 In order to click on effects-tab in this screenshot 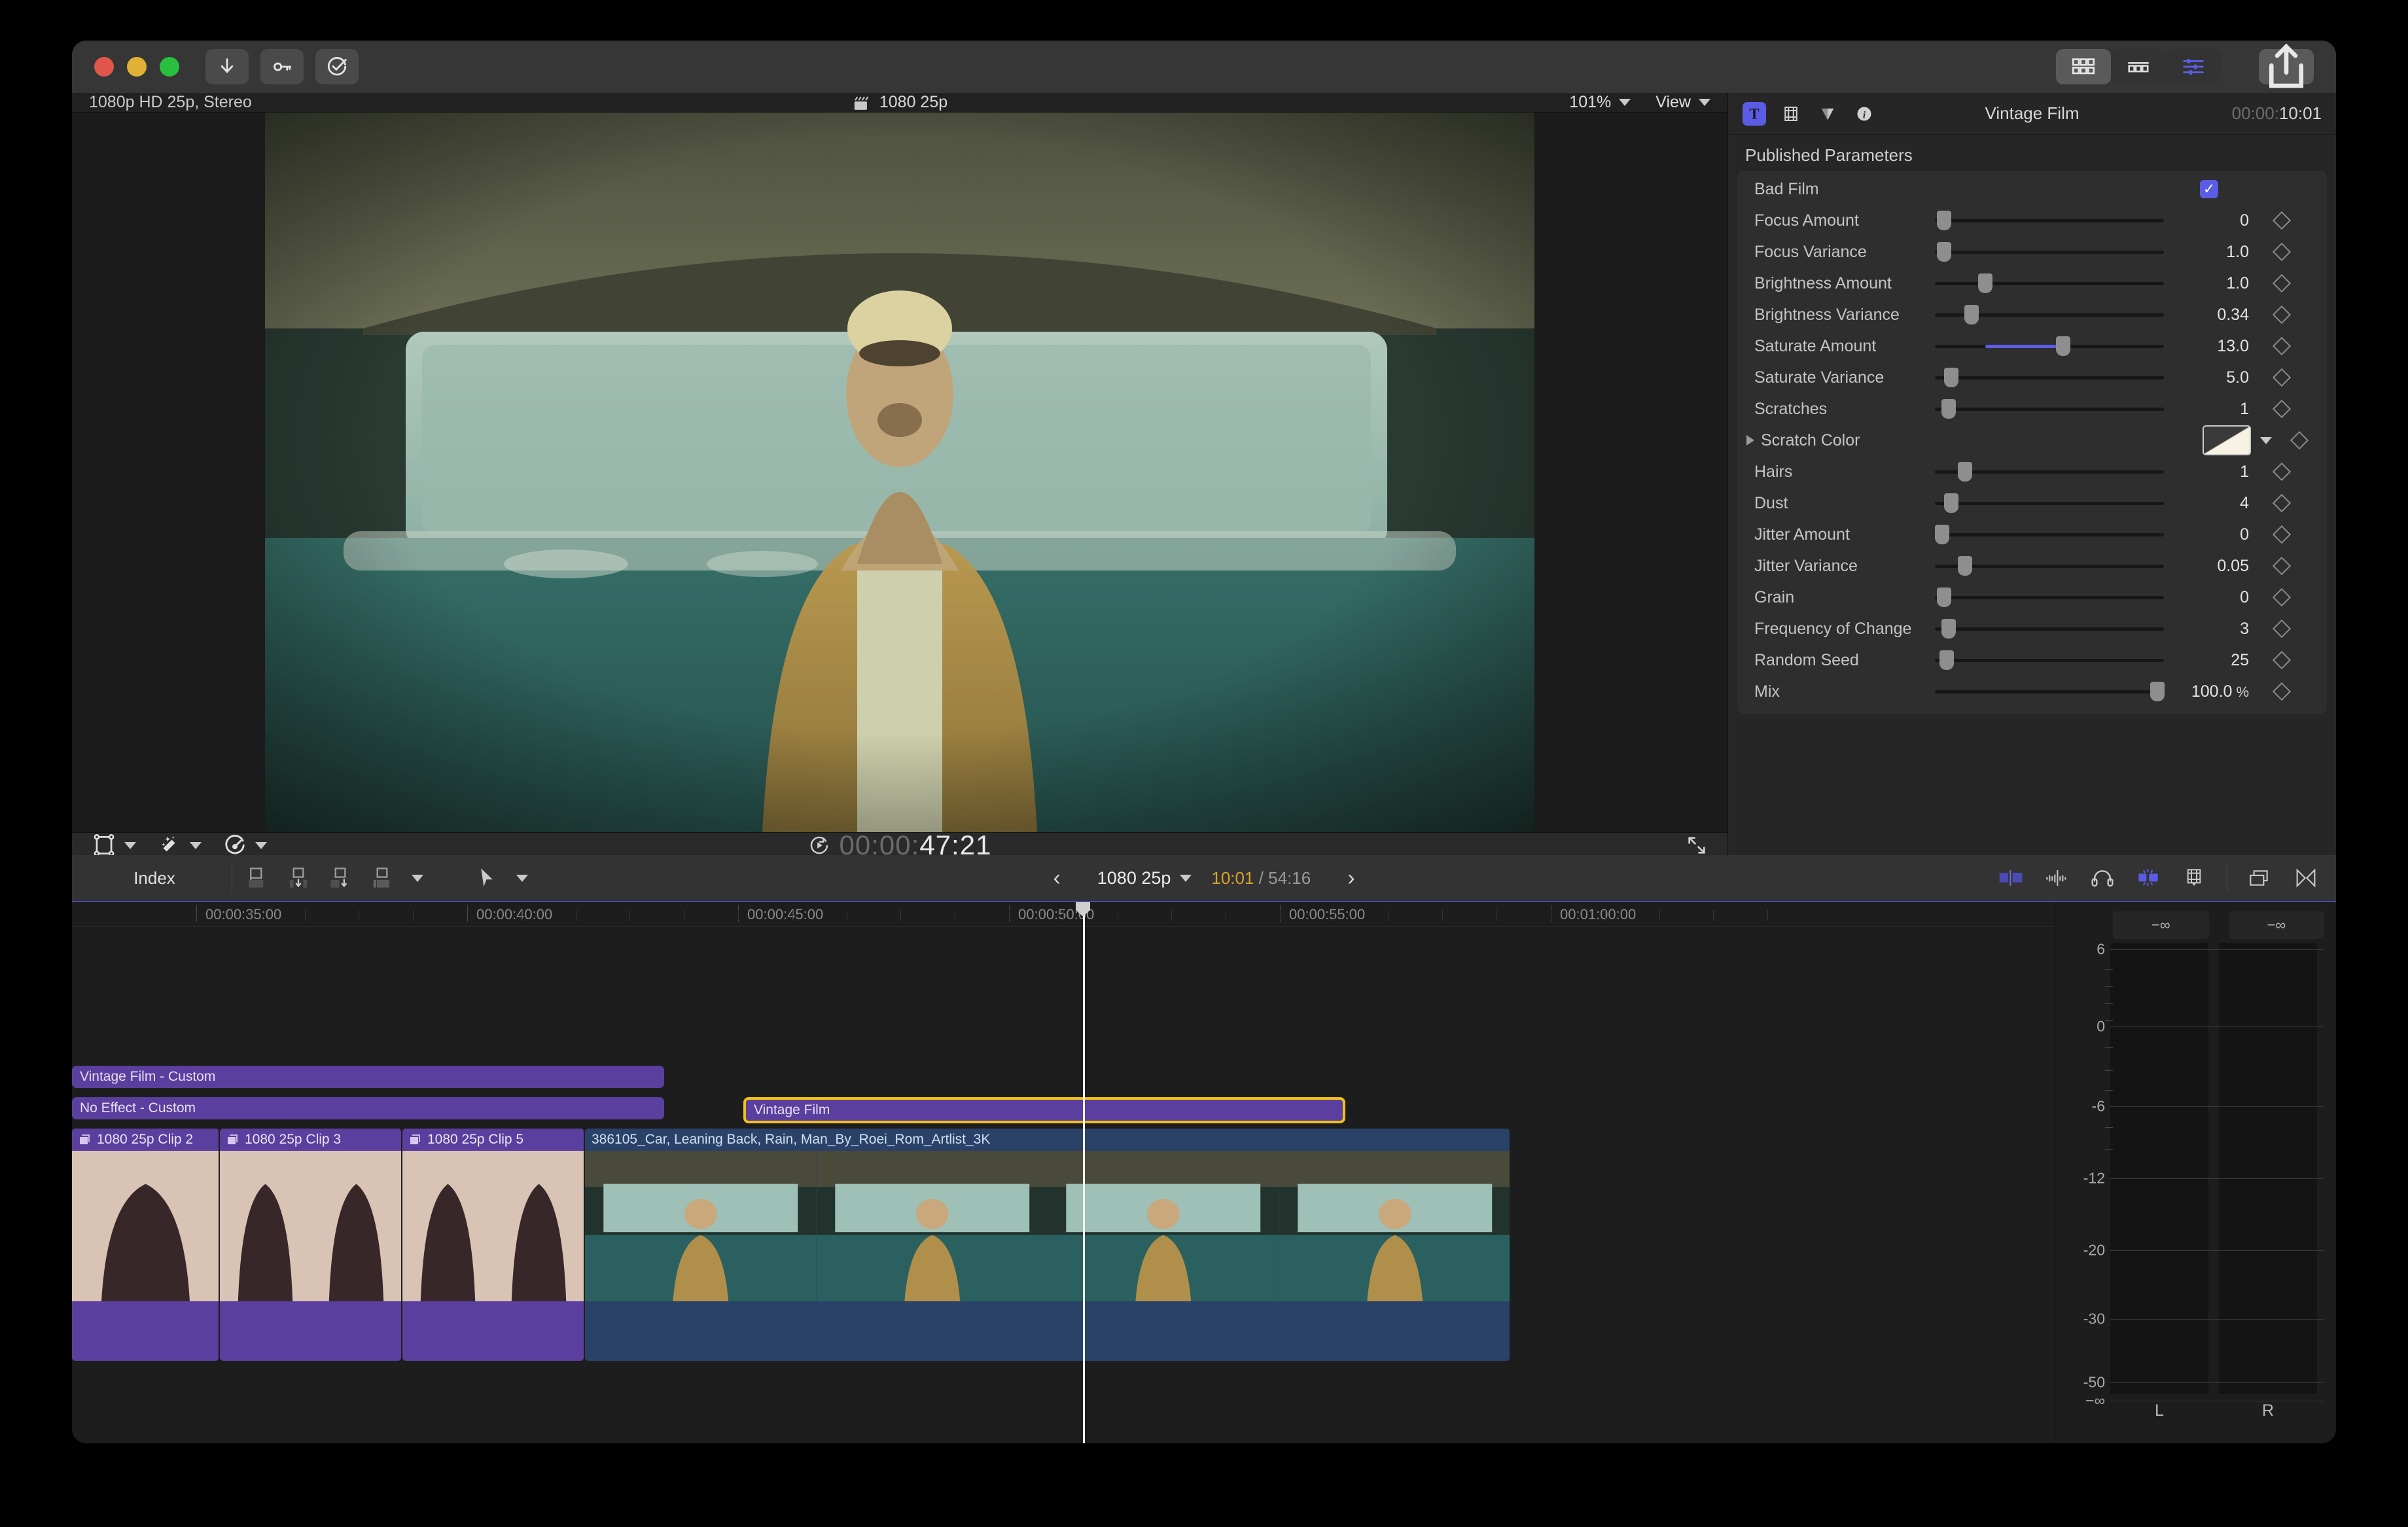, I will do `click(1828, 114)`.